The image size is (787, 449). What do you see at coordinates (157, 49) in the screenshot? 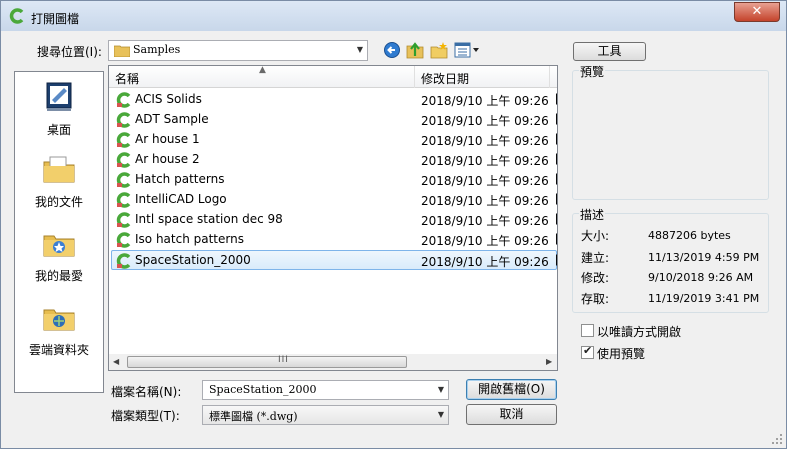
I see `location-value: Samples` at bounding box center [157, 49].